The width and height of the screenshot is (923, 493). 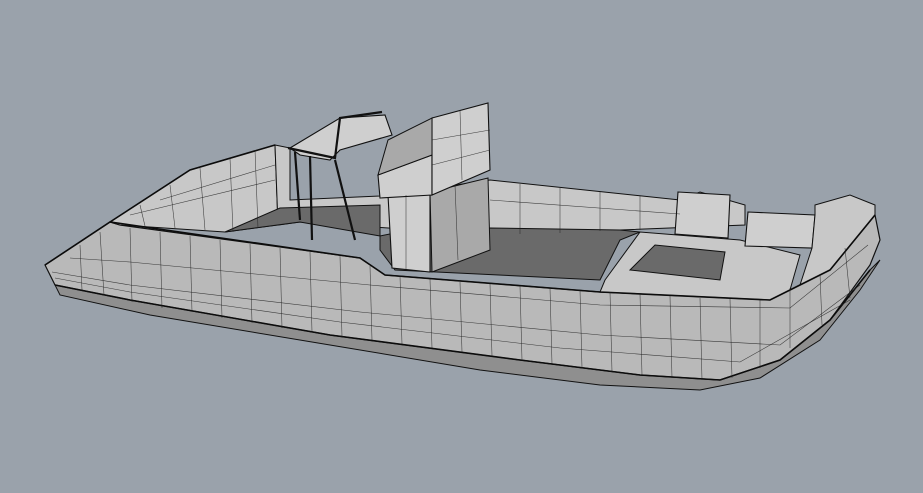 What do you see at coordinates (340, 137) in the screenshot?
I see `t-top-canopy` at bounding box center [340, 137].